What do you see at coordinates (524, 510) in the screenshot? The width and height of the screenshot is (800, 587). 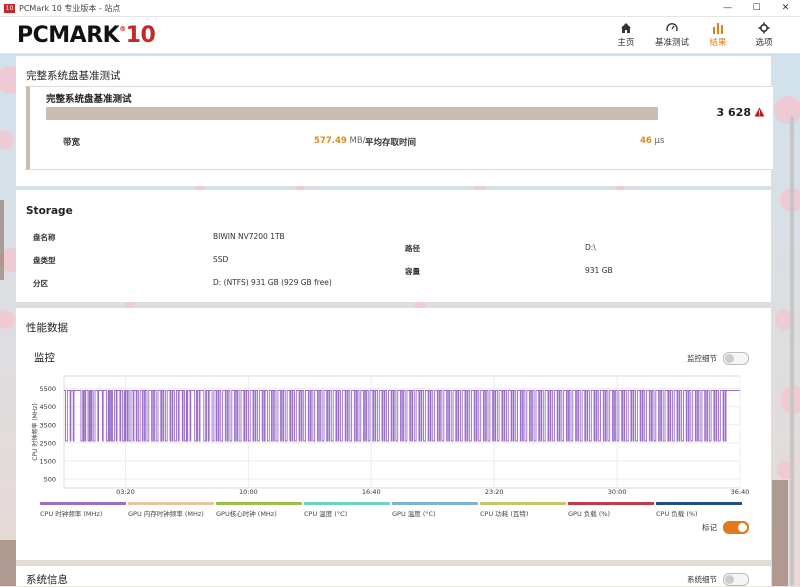 I see `legend-cpu-power: CPU 功耗 (瓦特)` at bounding box center [524, 510].